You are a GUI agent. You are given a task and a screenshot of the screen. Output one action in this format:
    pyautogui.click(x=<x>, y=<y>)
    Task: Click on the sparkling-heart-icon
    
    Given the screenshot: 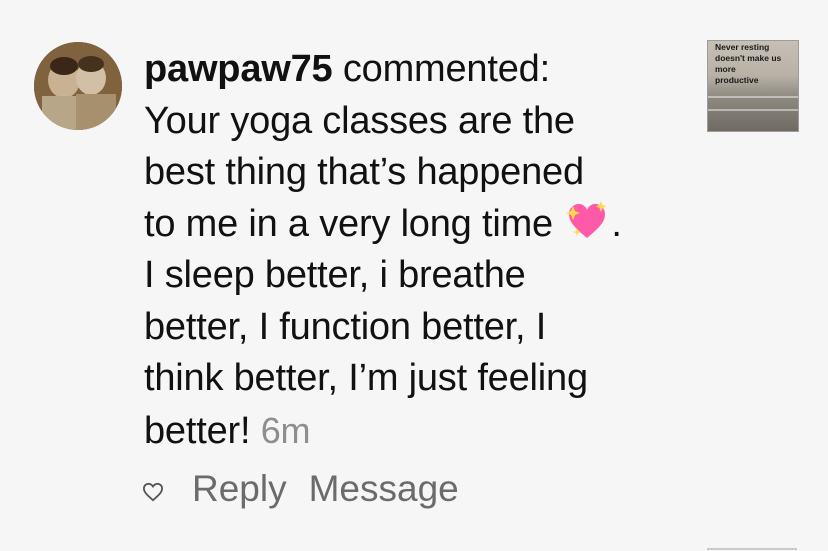 What is the action you would take?
    pyautogui.click(x=586, y=220)
    